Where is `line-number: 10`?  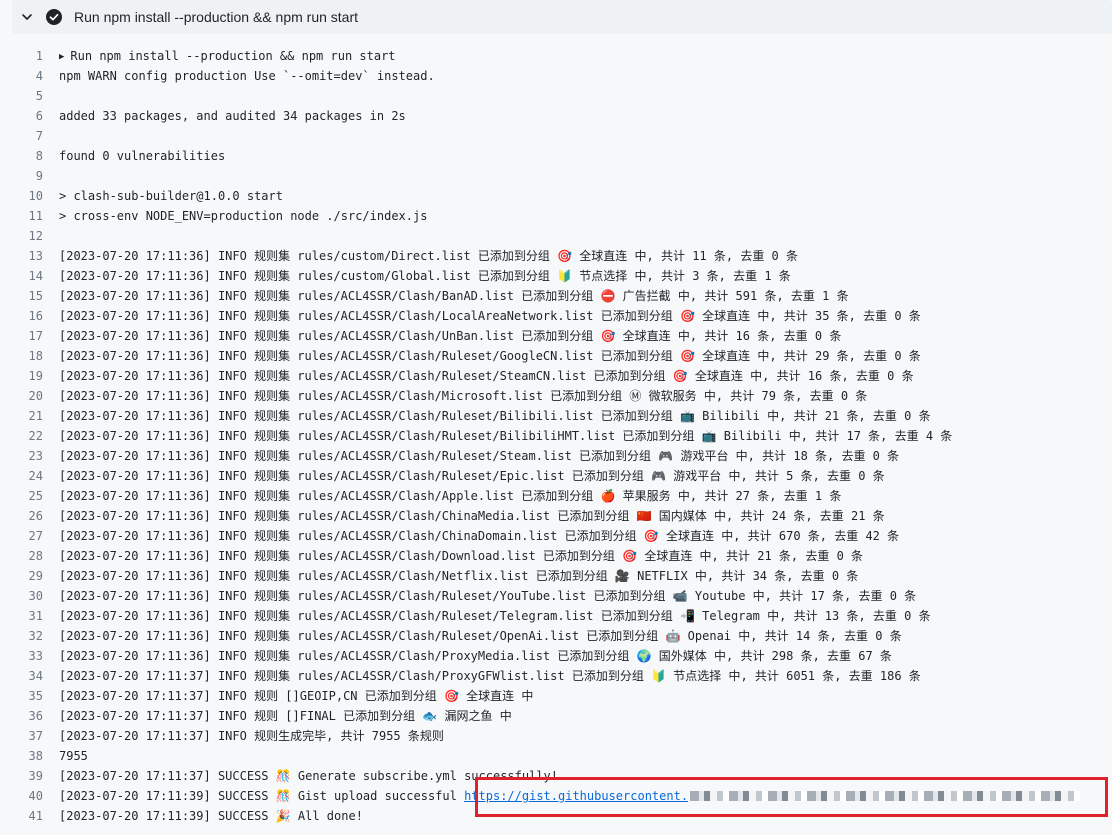 line-number: 10 is located at coordinates (29, 196).